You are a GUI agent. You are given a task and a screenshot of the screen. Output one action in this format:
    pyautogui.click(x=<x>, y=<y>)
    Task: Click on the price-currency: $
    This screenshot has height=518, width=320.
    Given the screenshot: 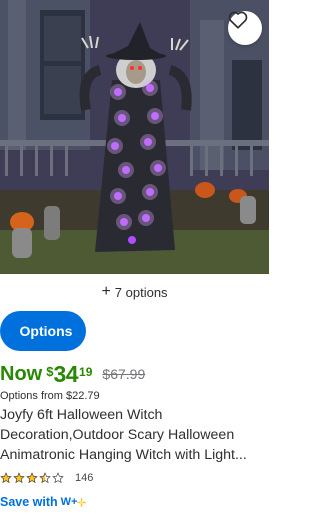 What is the action you would take?
    pyautogui.click(x=50, y=371)
    